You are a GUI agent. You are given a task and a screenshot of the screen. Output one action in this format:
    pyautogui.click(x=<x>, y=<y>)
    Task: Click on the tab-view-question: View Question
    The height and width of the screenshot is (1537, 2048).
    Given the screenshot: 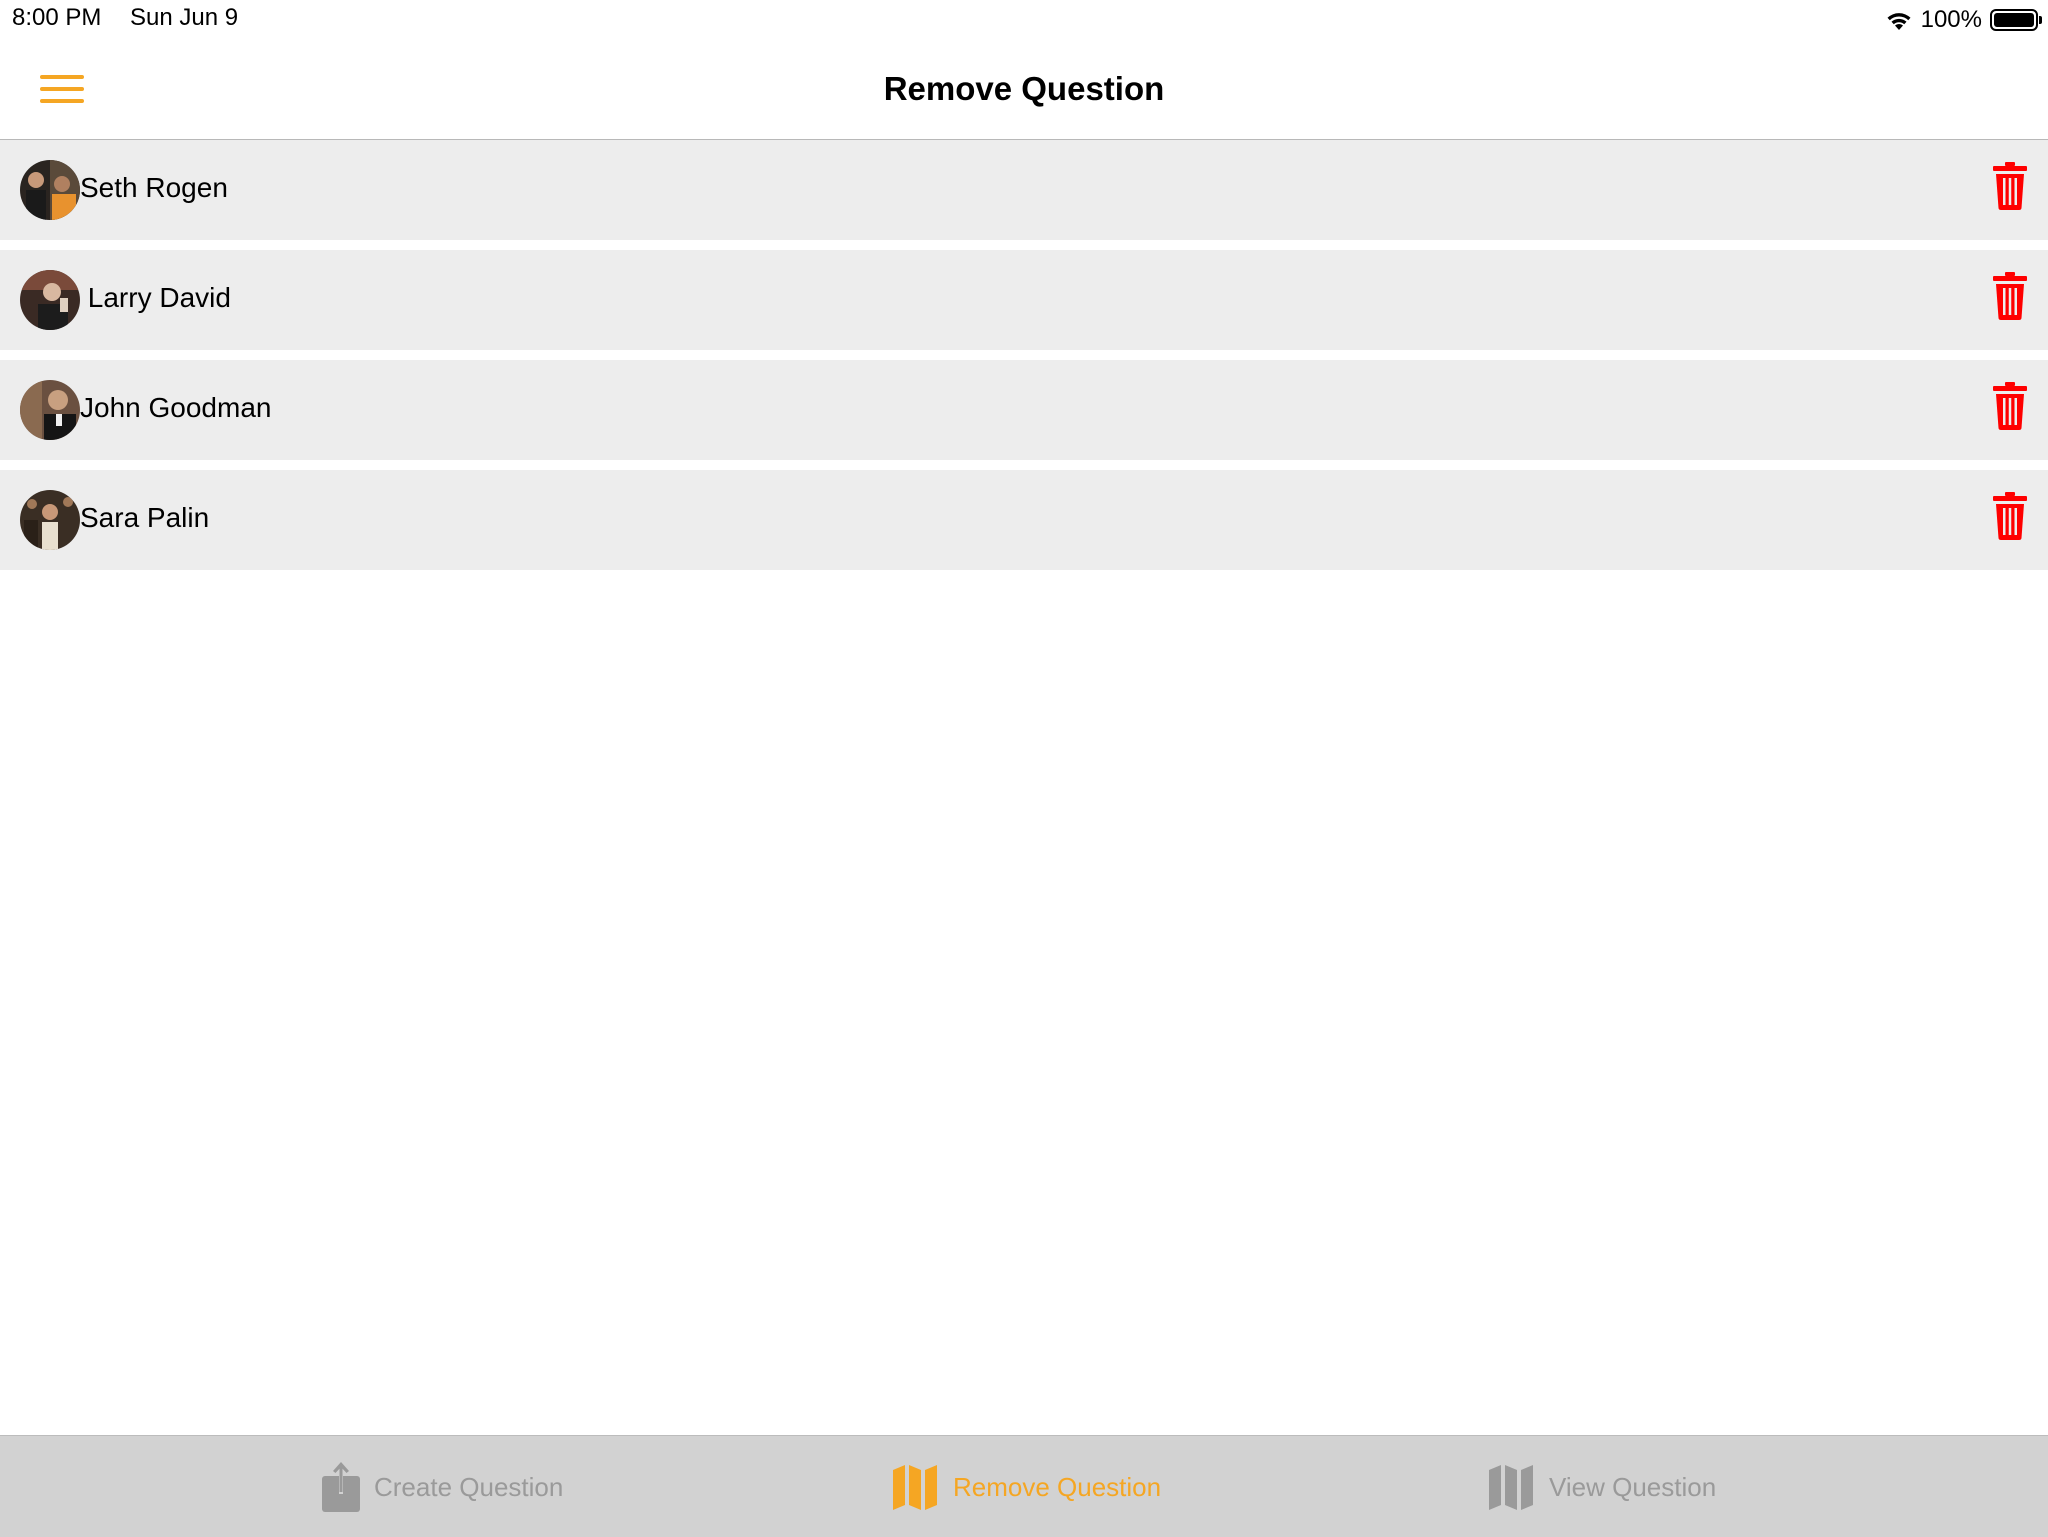 What is the action you would take?
    pyautogui.click(x=1602, y=1487)
    